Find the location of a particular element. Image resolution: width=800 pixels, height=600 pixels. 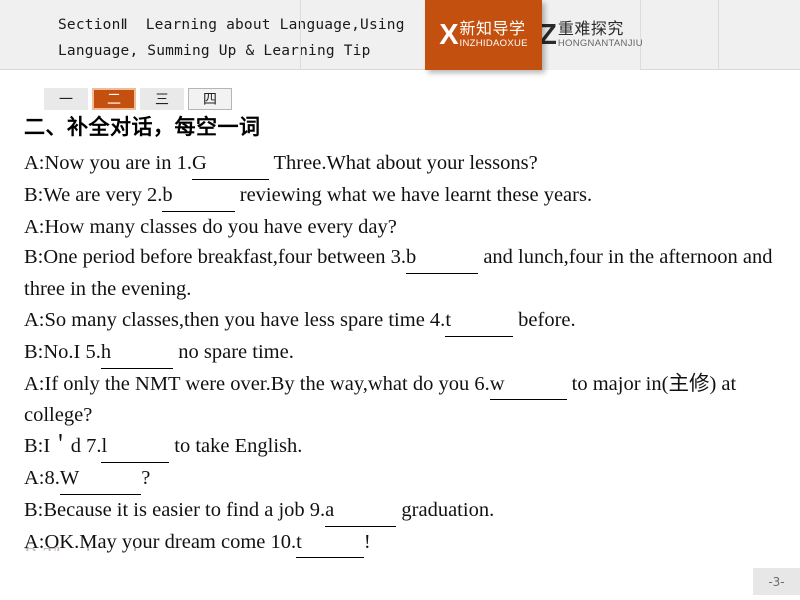

subtab-1: 一 is located at coordinates (66, 99).